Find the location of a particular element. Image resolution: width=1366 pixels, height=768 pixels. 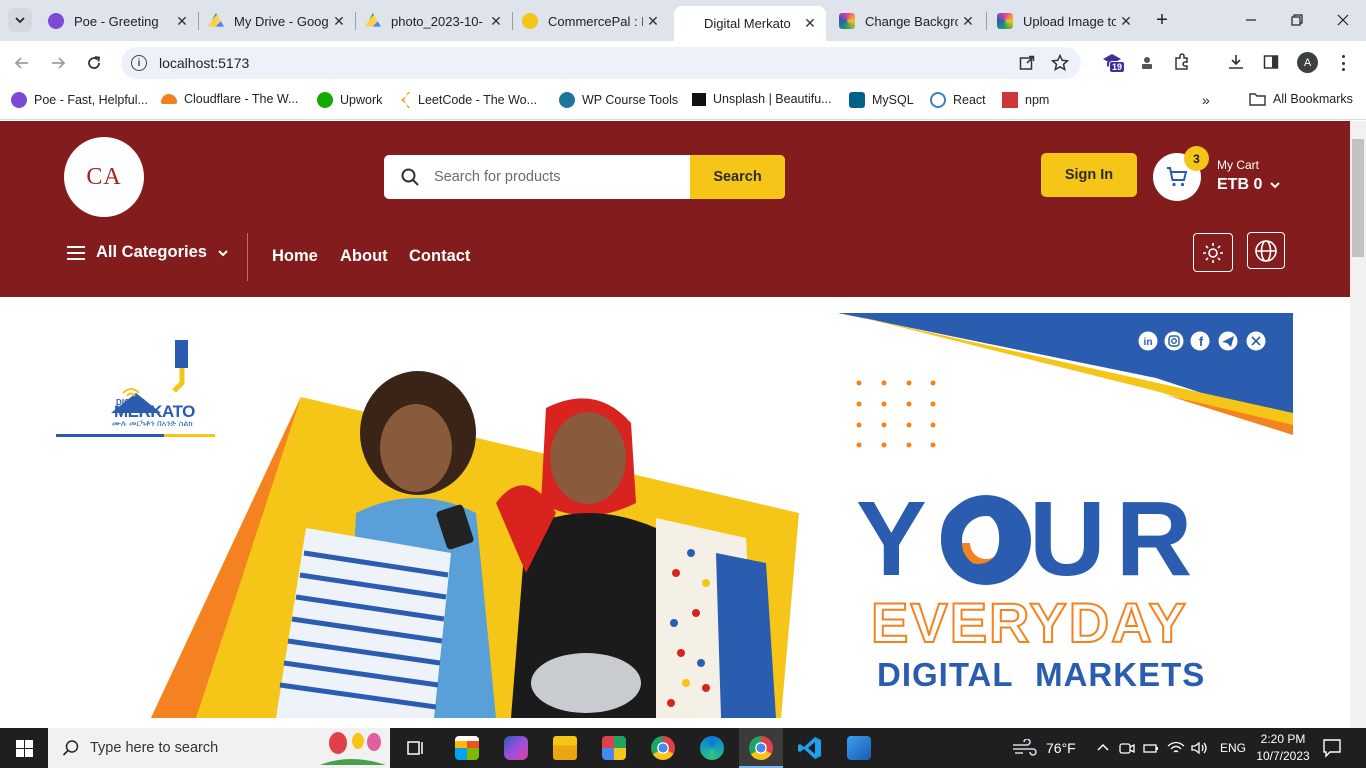

edge-icon is located at coordinates (712, 748).